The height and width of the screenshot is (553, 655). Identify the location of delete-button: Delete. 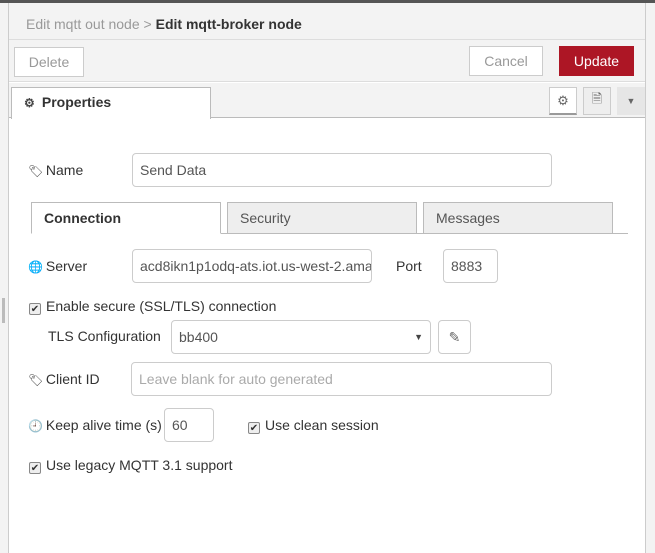
(49, 62).